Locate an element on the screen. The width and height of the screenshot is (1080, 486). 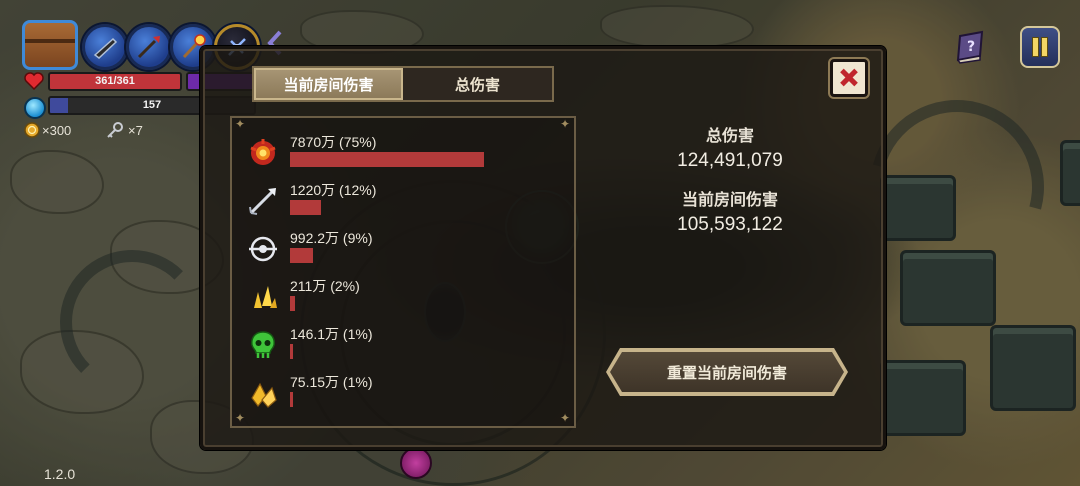
spear-icon is located at coordinates (149, 47).